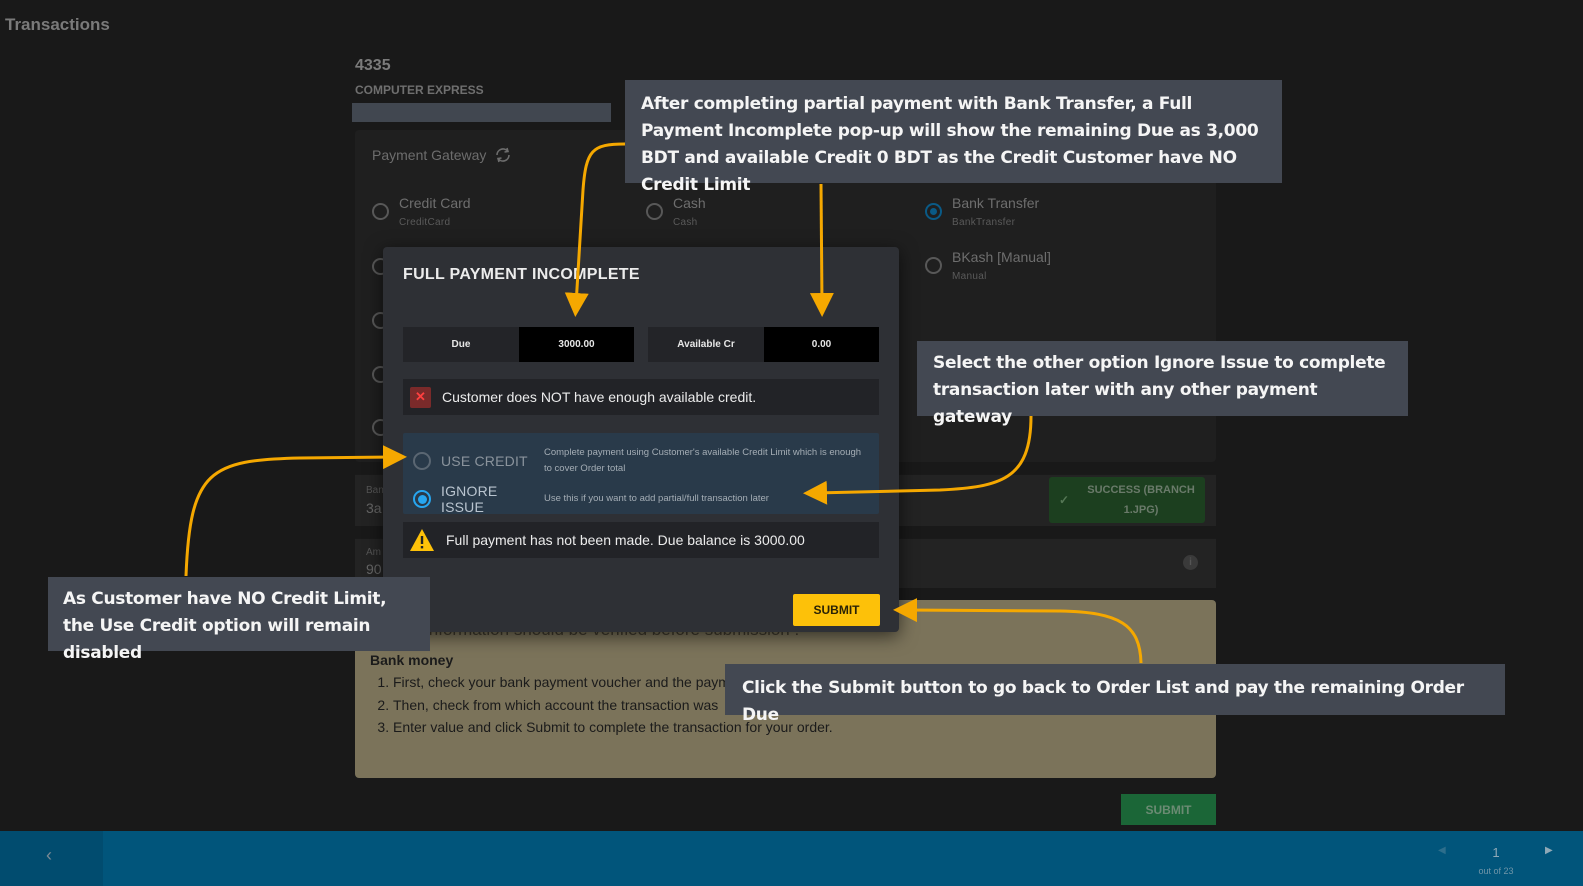 The width and height of the screenshot is (1583, 886). I want to click on success-badge-text: SUCCESS (BRANCH 1.JPG), so click(1141, 500).